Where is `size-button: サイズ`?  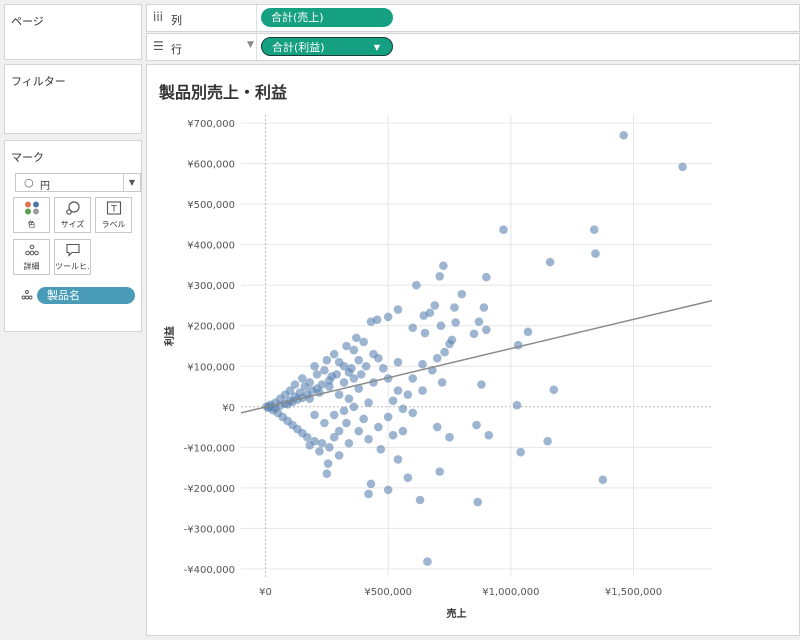
size-button: サイズ is located at coordinates (72, 215).